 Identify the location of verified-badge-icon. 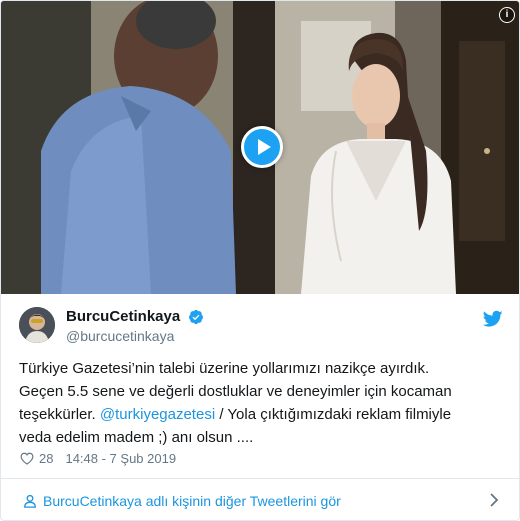
(195, 316).